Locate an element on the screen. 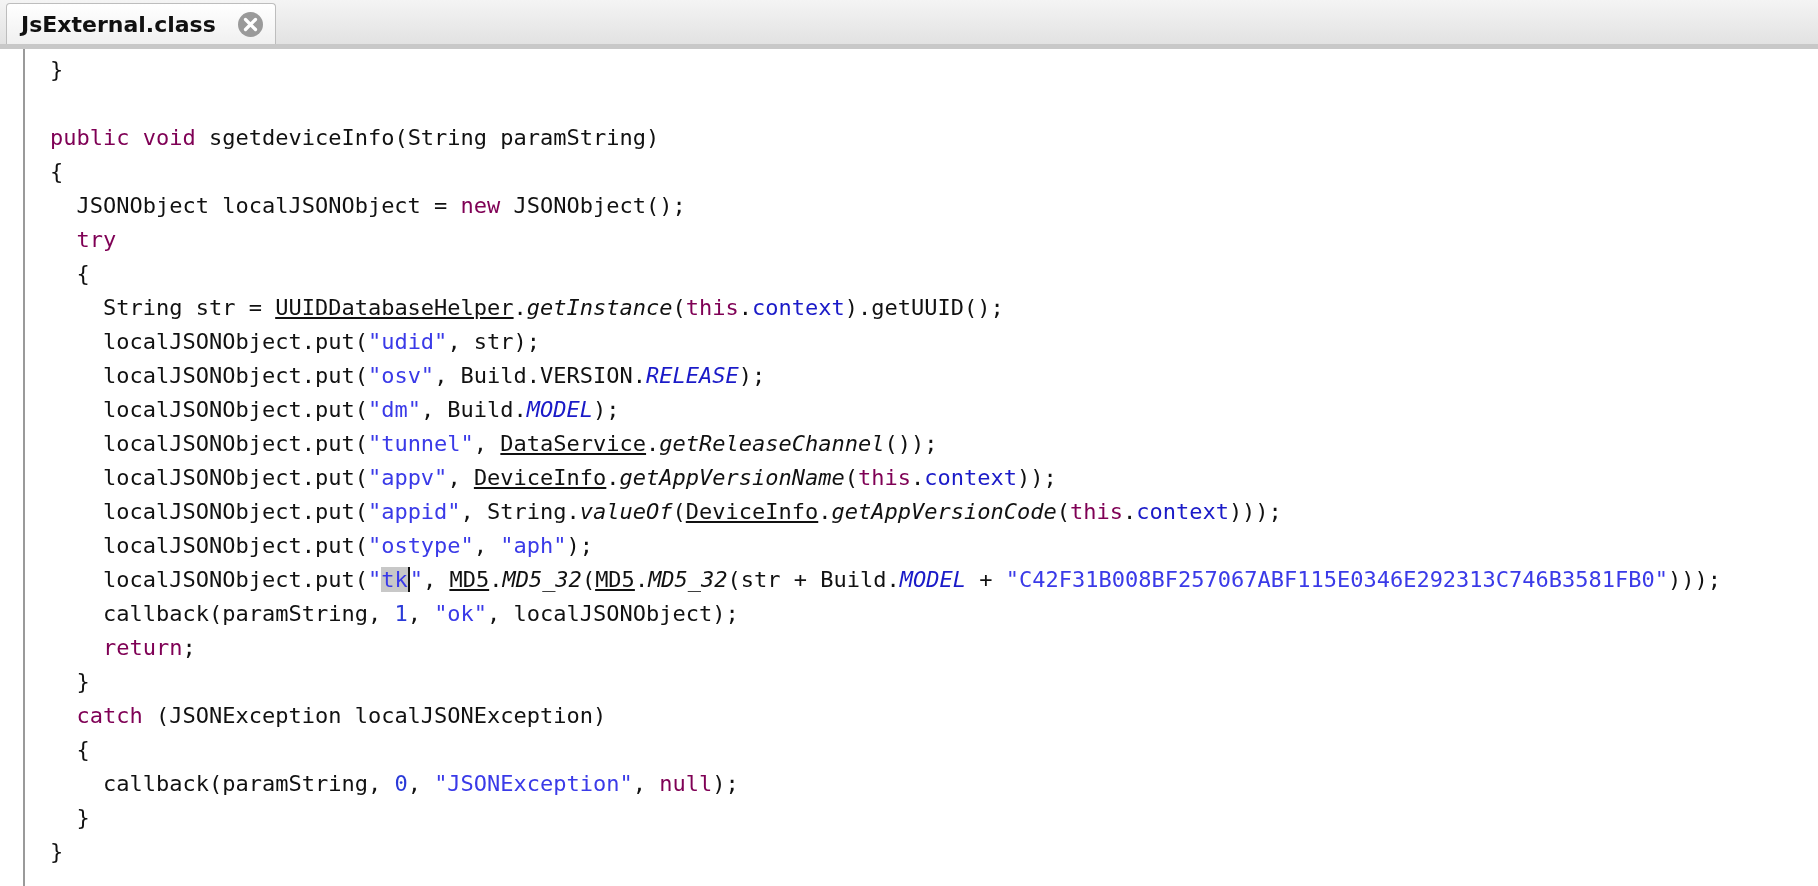 The width and height of the screenshot is (1818, 886). code-line: localJSONObject.put("ostype", "aph"); is located at coordinates (347, 546).